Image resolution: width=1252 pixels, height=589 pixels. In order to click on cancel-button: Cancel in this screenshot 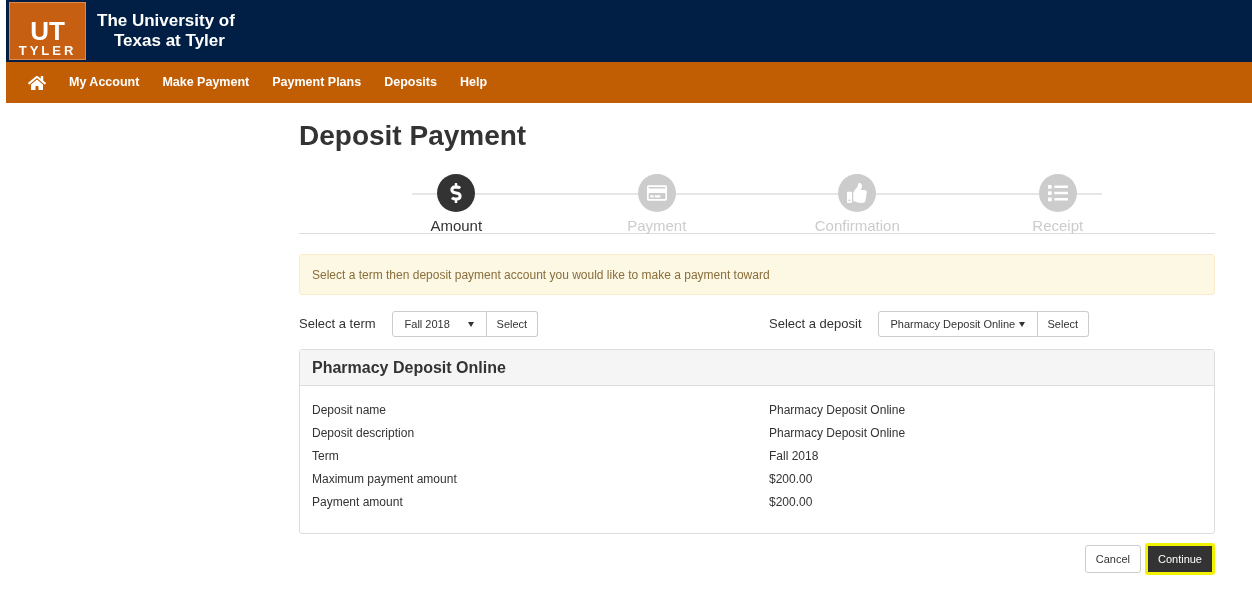, I will do `click(1112, 559)`.